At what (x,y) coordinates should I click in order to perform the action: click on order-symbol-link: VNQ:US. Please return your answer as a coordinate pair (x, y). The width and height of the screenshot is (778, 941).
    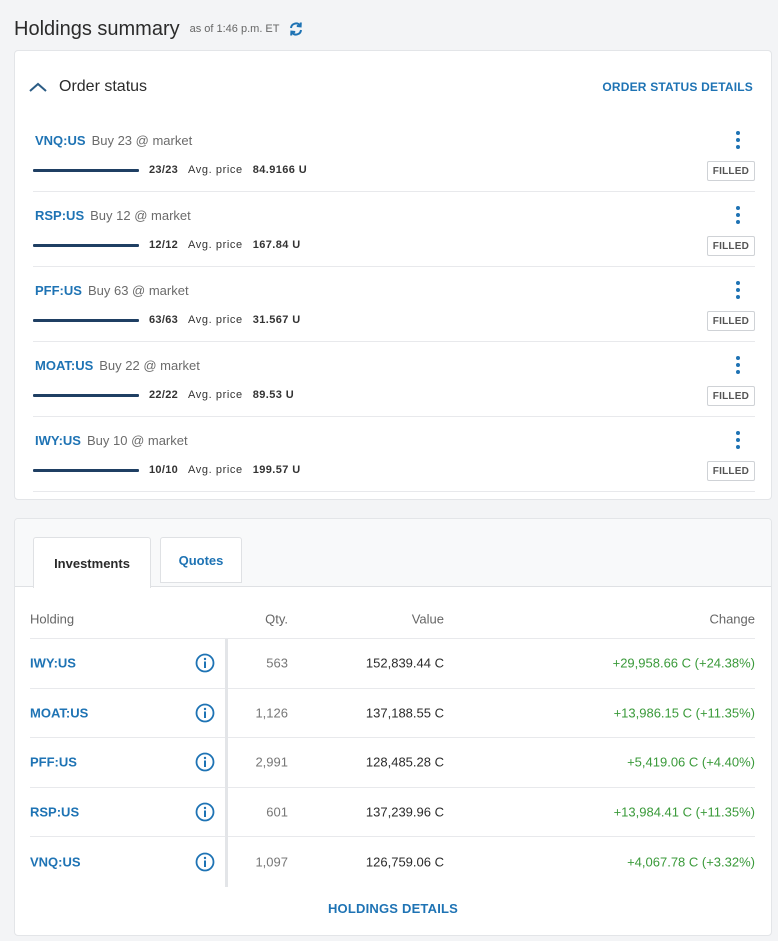
    Looking at the image, I should click on (60, 140).